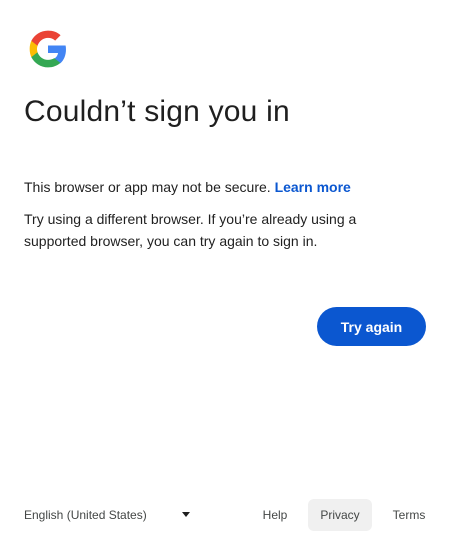 The image size is (450, 547). Describe the element at coordinates (186, 514) in the screenshot. I see `caret-down-icon` at that location.